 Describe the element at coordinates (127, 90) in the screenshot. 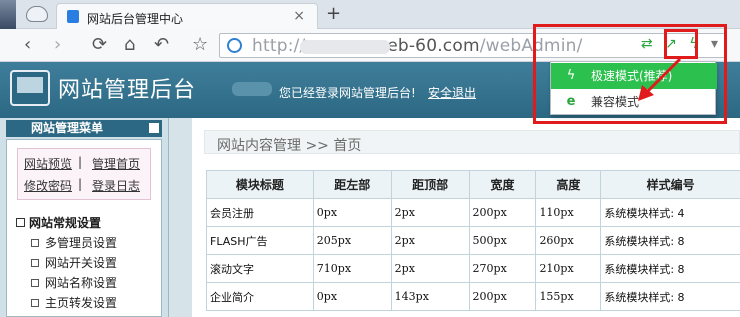

I see `admin-logo-title: 网站管理后台` at that location.